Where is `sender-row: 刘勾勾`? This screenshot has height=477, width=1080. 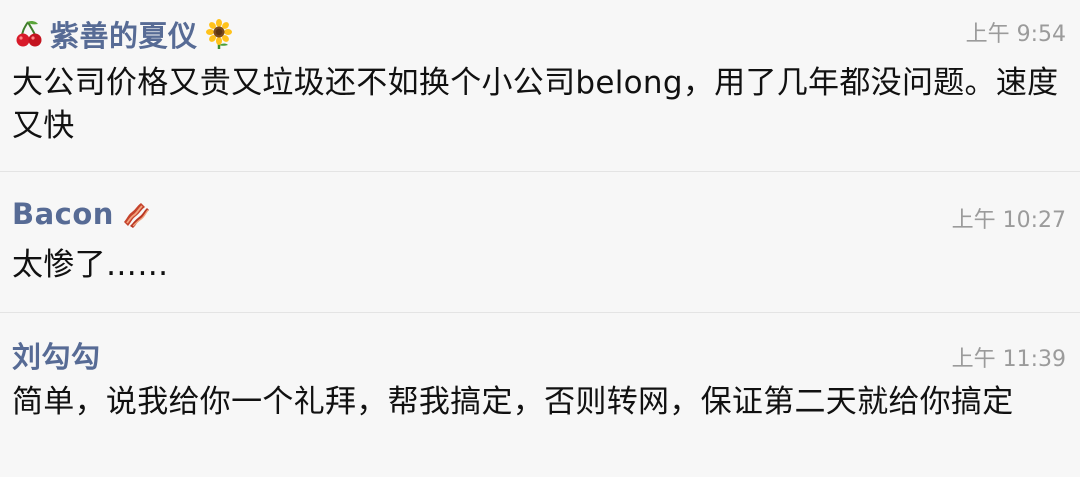
sender-row: 刘勾勾 is located at coordinates (56, 355).